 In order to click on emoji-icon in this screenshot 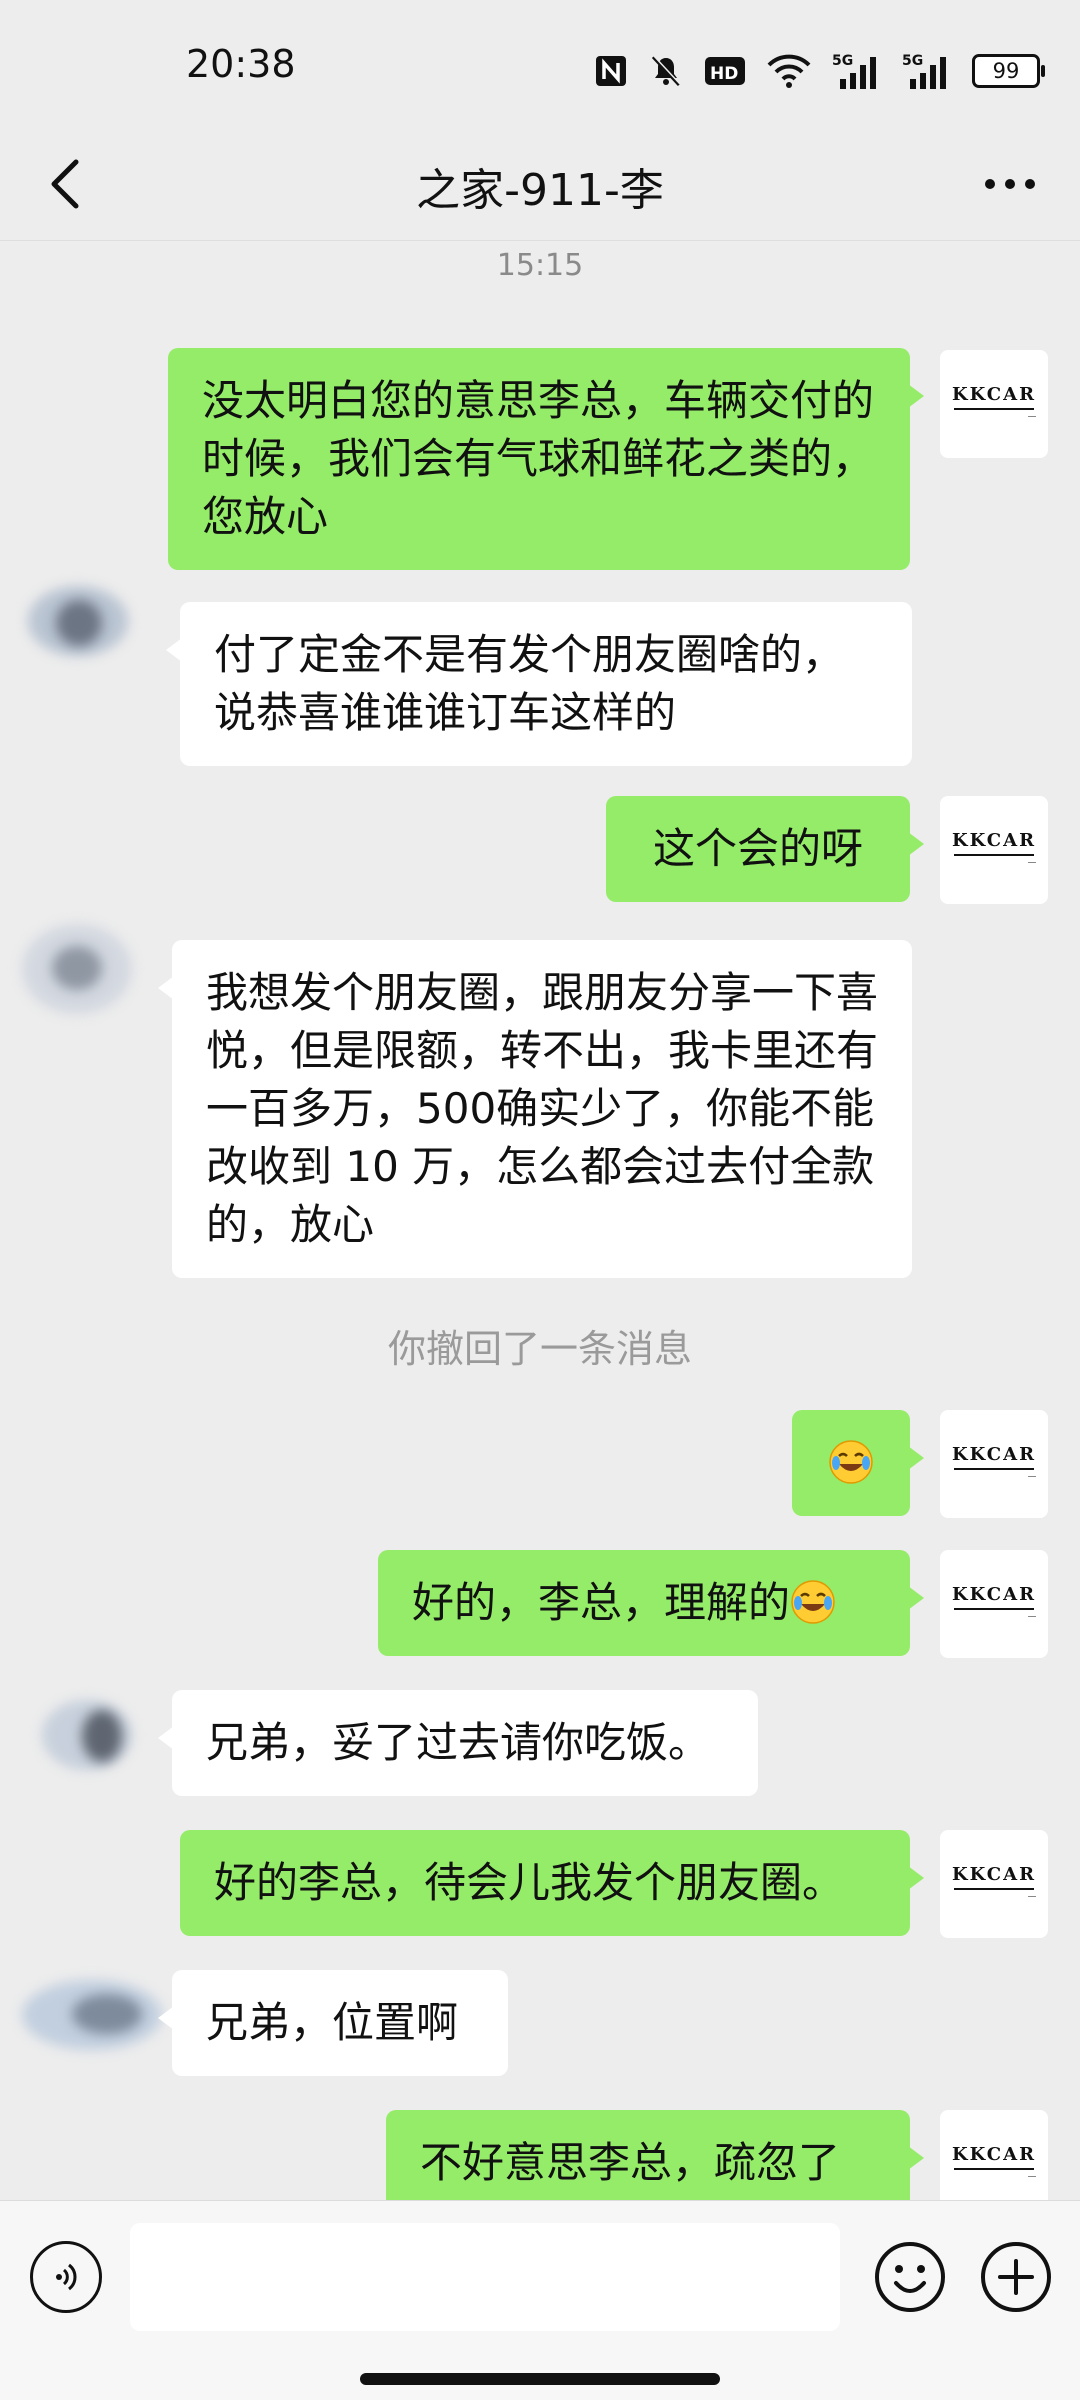, I will do `click(910, 2277)`.